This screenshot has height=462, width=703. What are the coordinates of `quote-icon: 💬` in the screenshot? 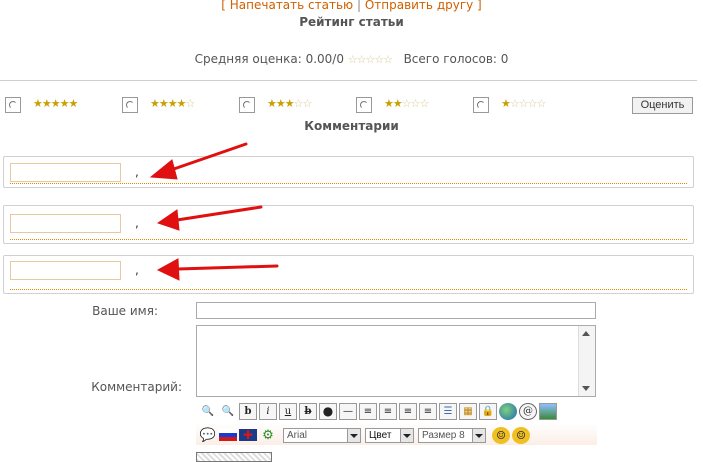 It's located at (208, 435).